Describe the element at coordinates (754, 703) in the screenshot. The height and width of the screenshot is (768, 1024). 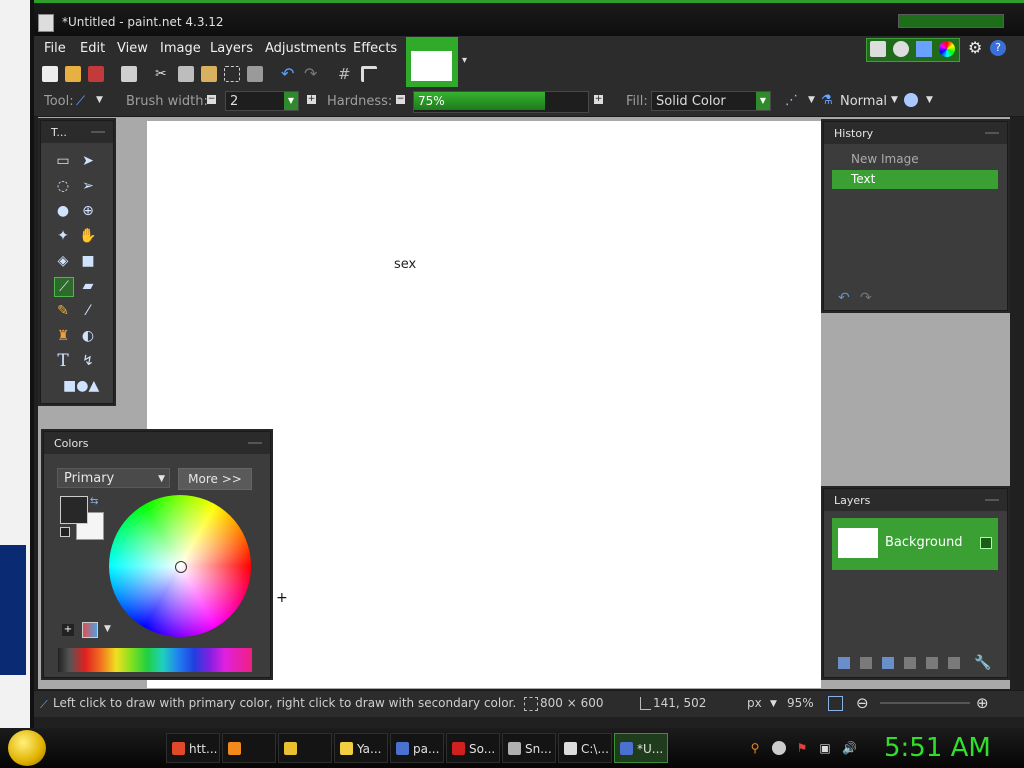
I see `units-select: px` at that location.